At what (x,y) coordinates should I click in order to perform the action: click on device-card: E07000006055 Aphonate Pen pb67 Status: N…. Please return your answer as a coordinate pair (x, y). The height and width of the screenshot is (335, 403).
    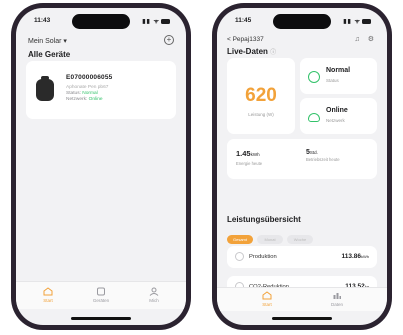
    Looking at the image, I should click on (101, 90).